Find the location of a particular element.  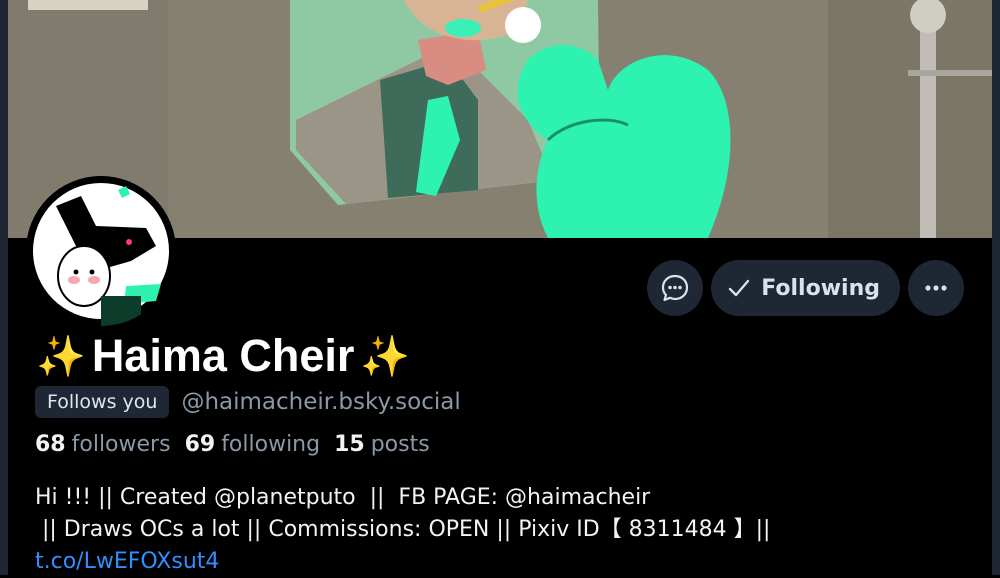

more-options-button is located at coordinates (936, 288).